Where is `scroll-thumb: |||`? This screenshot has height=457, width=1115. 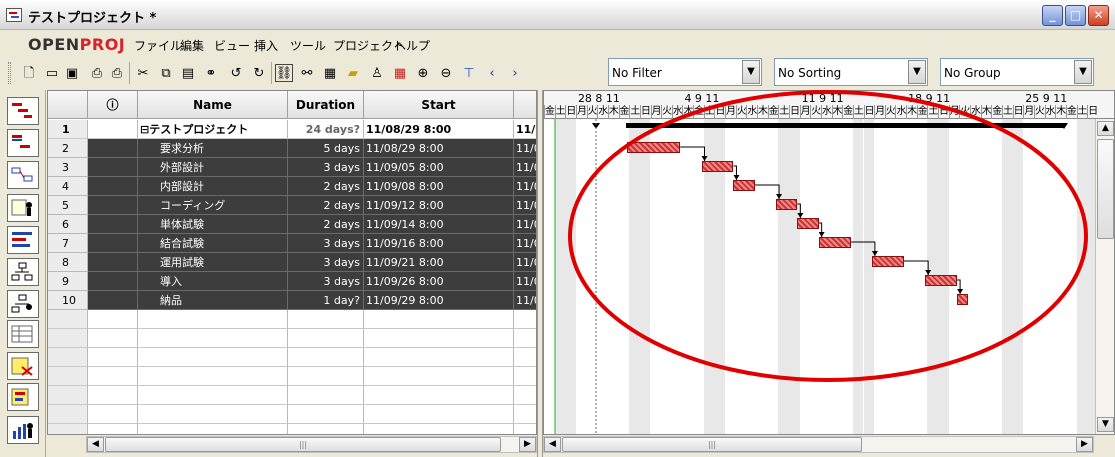
scroll-thumb: ||| is located at coordinates (712, 444).